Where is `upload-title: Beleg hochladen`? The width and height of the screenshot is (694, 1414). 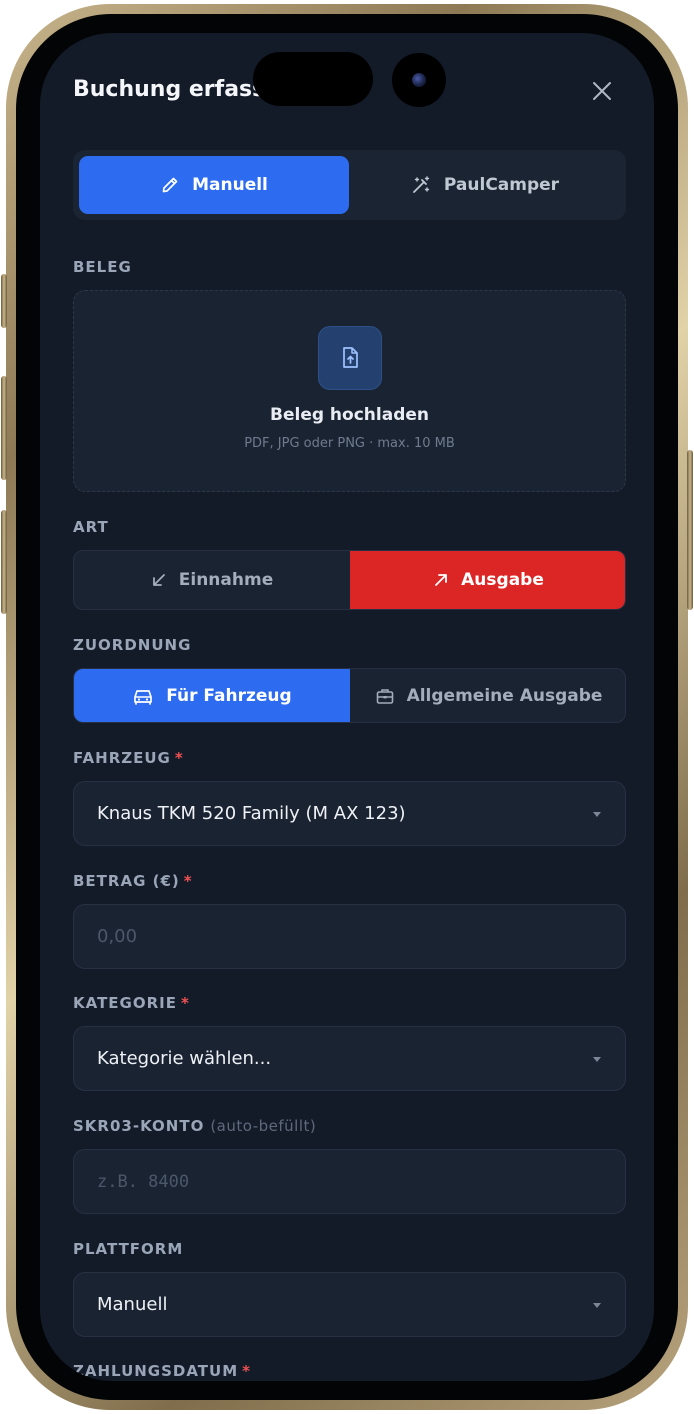 upload-title: Beleg hochladen is located at coordinates (349, 415).